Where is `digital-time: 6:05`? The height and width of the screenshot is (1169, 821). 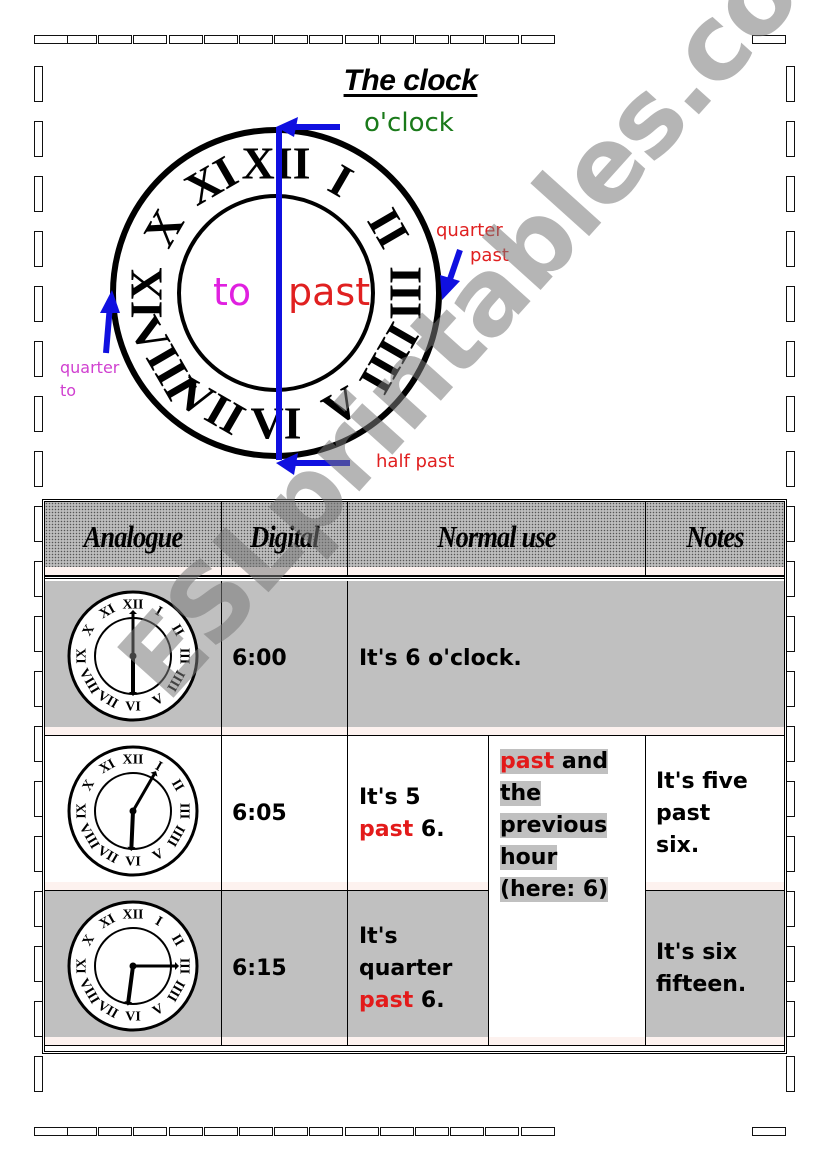
digital-time: 6:05 is located at coordinates (259, 813).